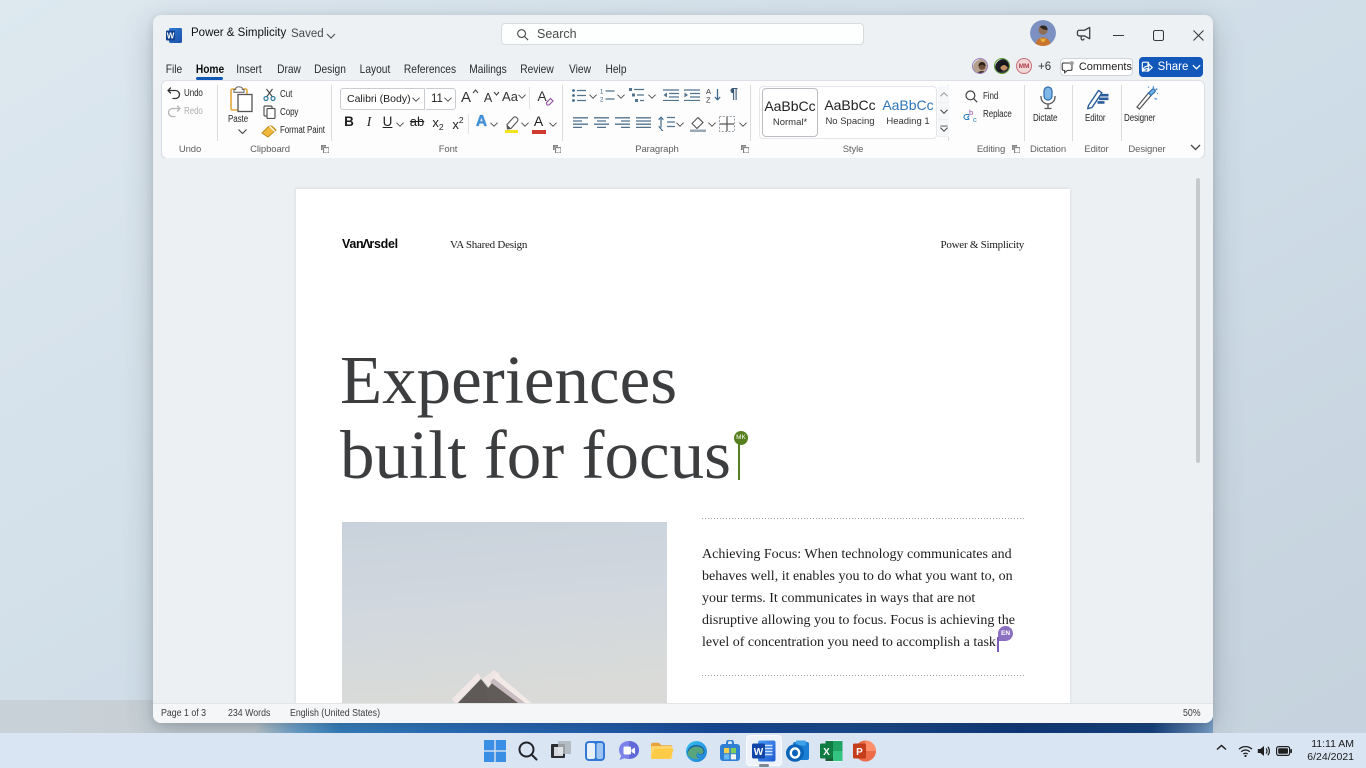 The image size is (1366, 768). What do you see at coordinates (602, 93) in the screenshot?
I see `svg-text: 1` at bounding box center [602, 93].